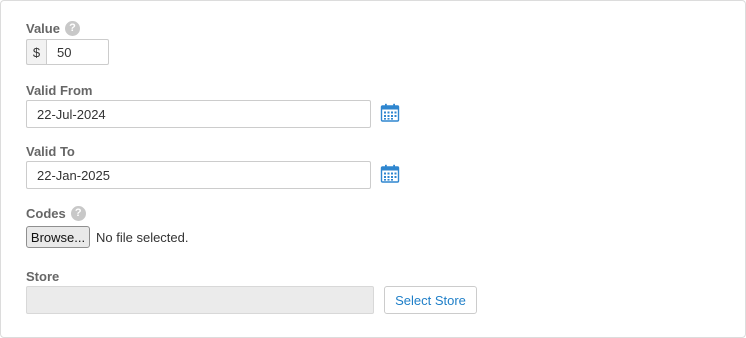  What do you see at coordinates (142, 237) in the screenshot?
I see `file-status: No file selected.` at bounding box center [142, 237].